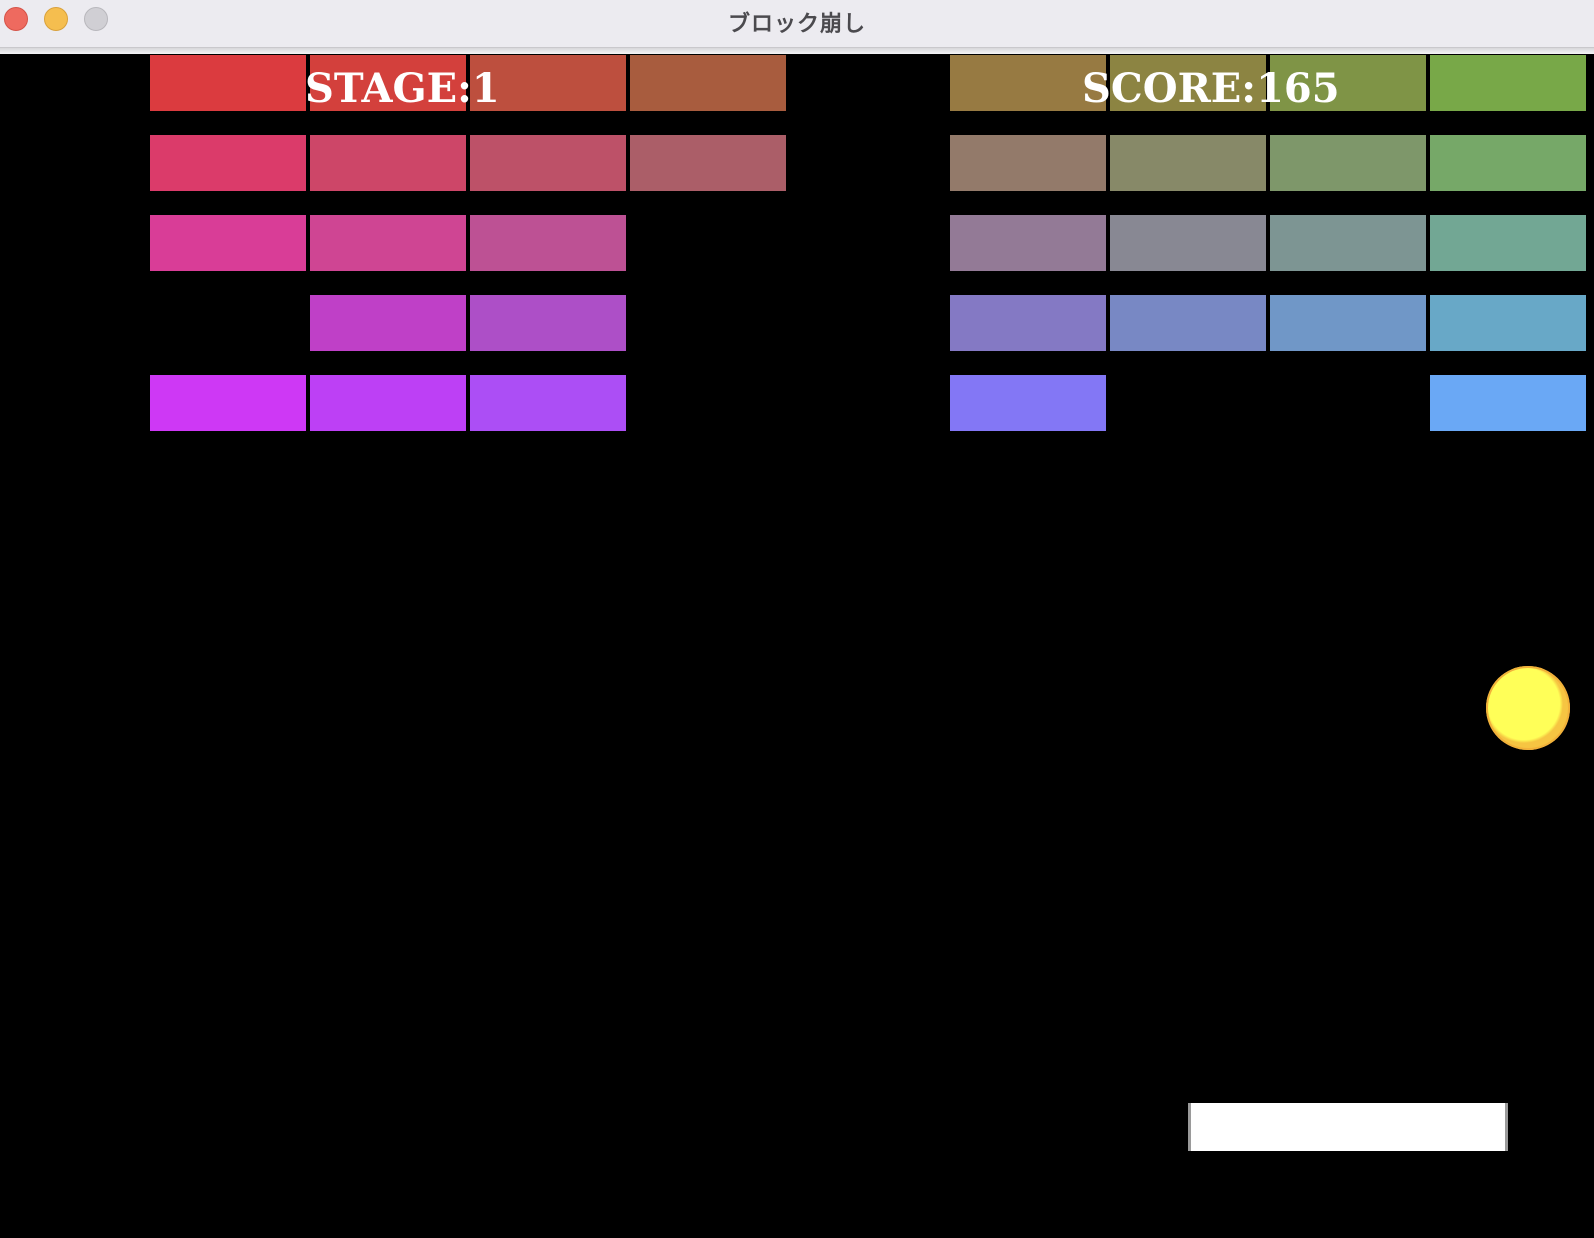 The height and width of the screenshot is (1238, 1594). Describe the element at coordinates (1188, 163) in the screenshot. I see `brick-right-r2-c2` at that location.